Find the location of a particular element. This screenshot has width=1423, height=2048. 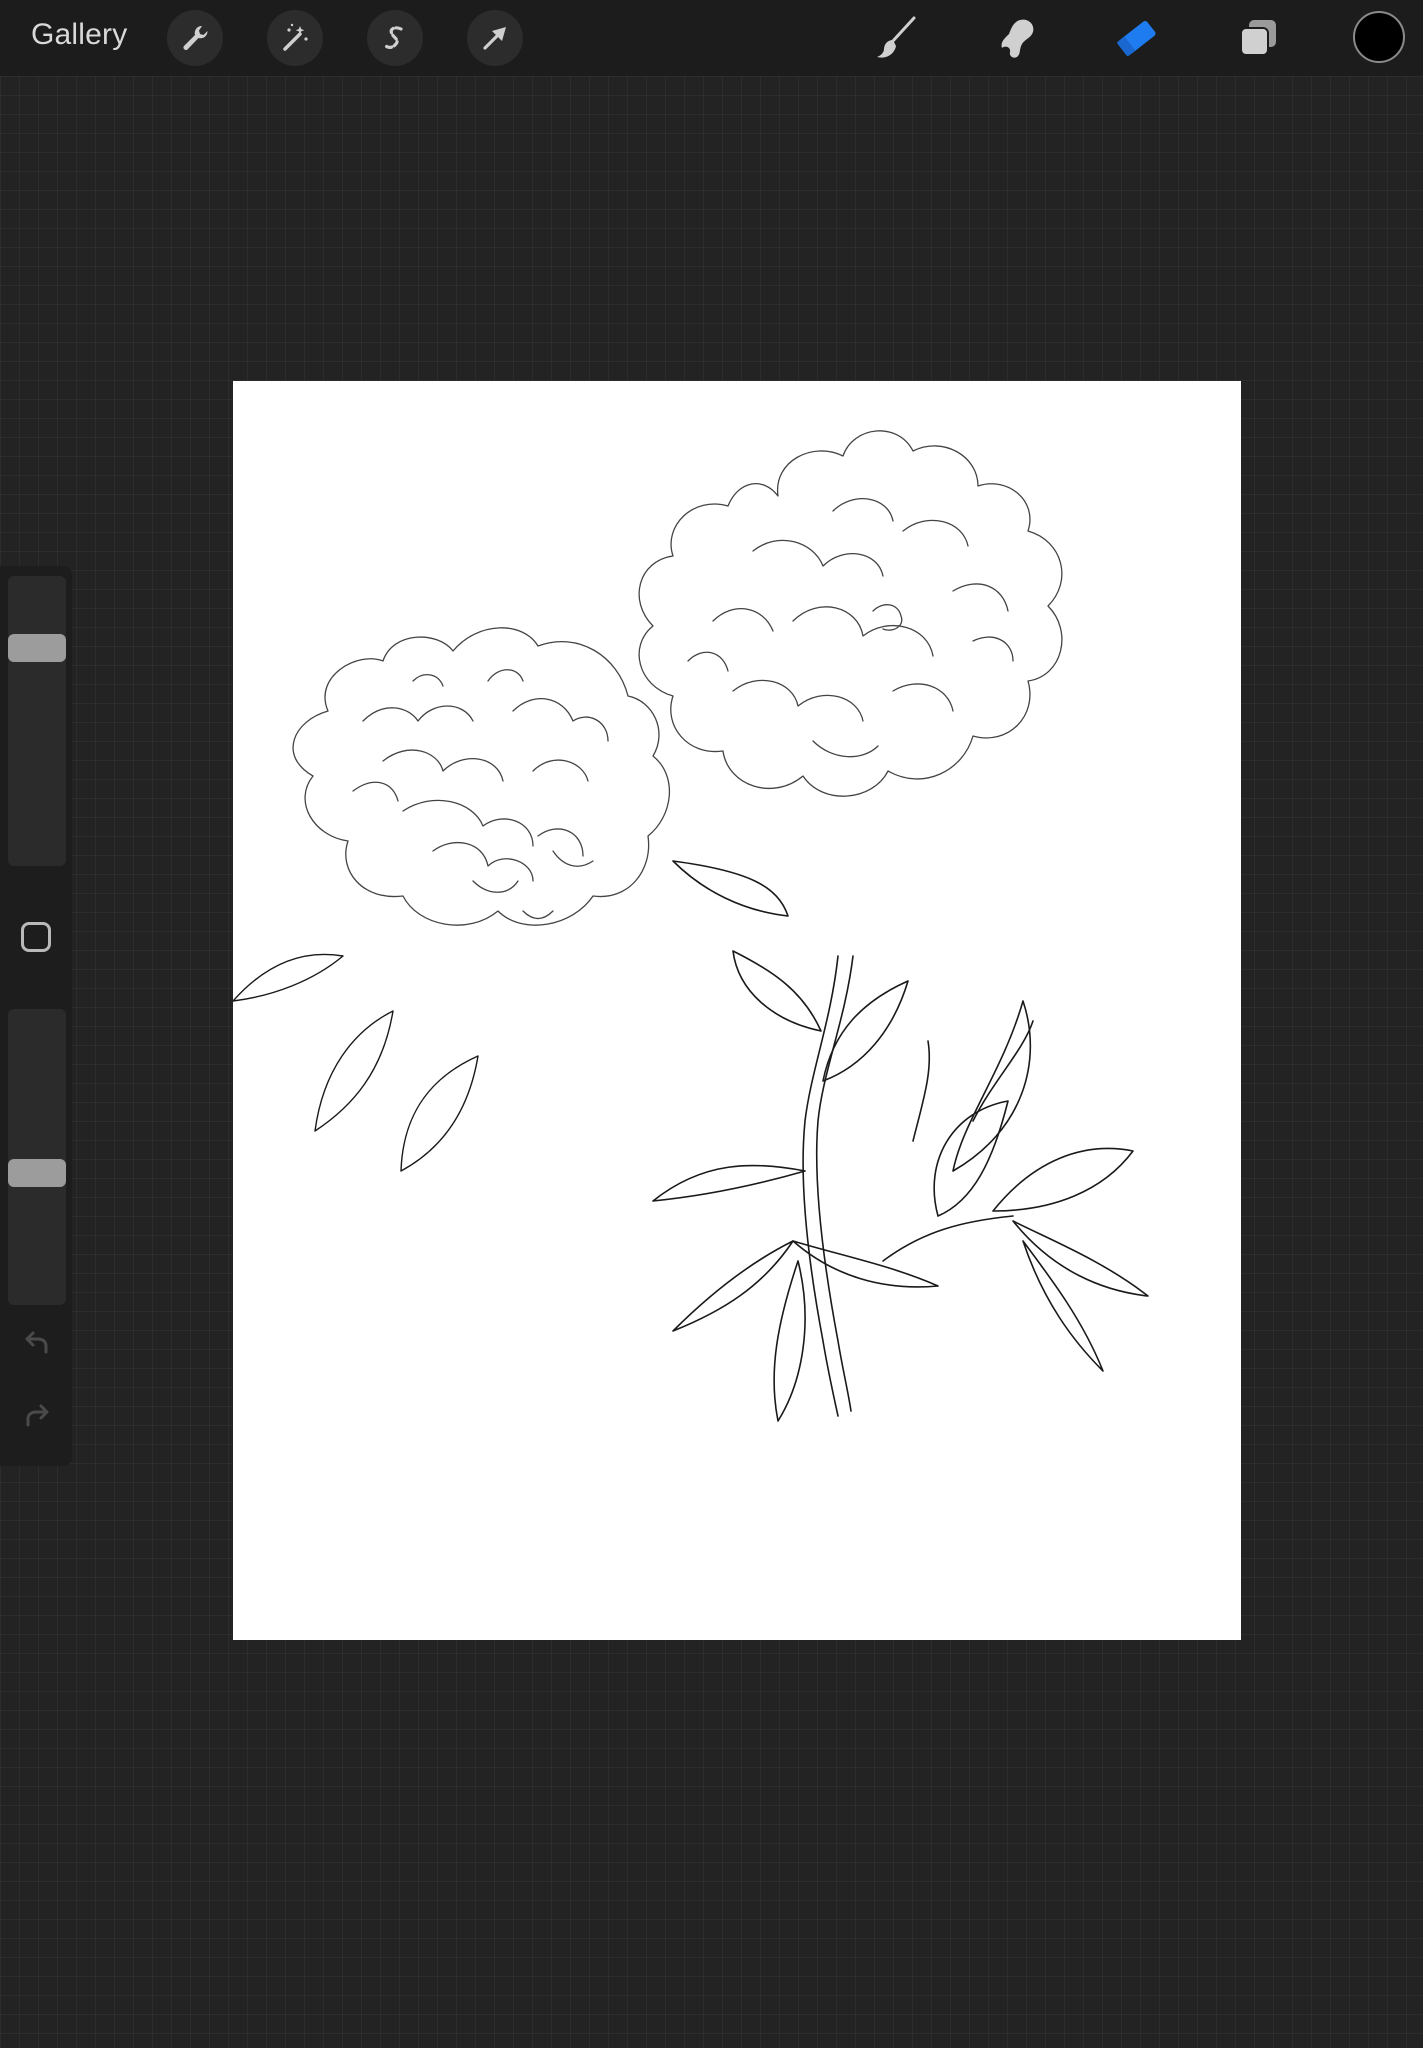

adjustments-button is located at coordinates (295, 38).